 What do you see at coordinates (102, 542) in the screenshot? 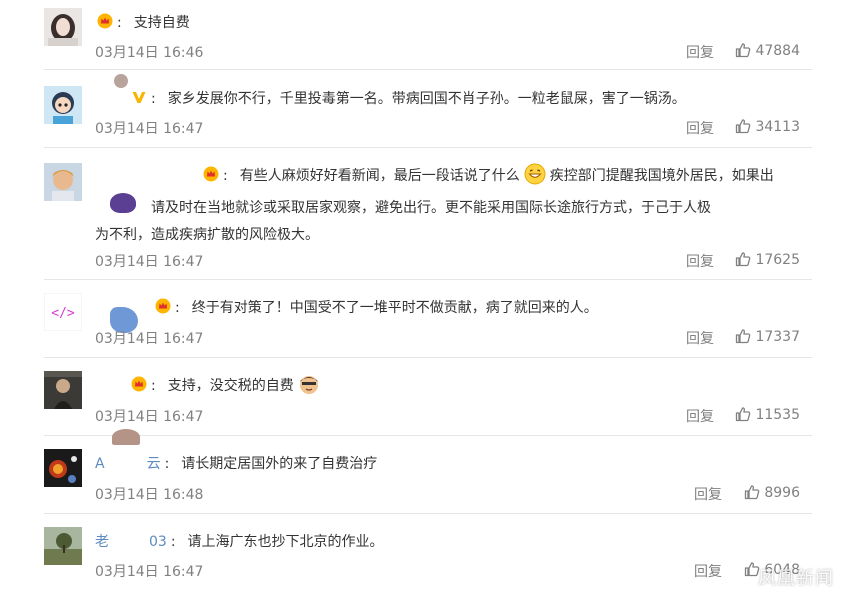
I see `username-prefix: 老` at bounding box center [102, 542].